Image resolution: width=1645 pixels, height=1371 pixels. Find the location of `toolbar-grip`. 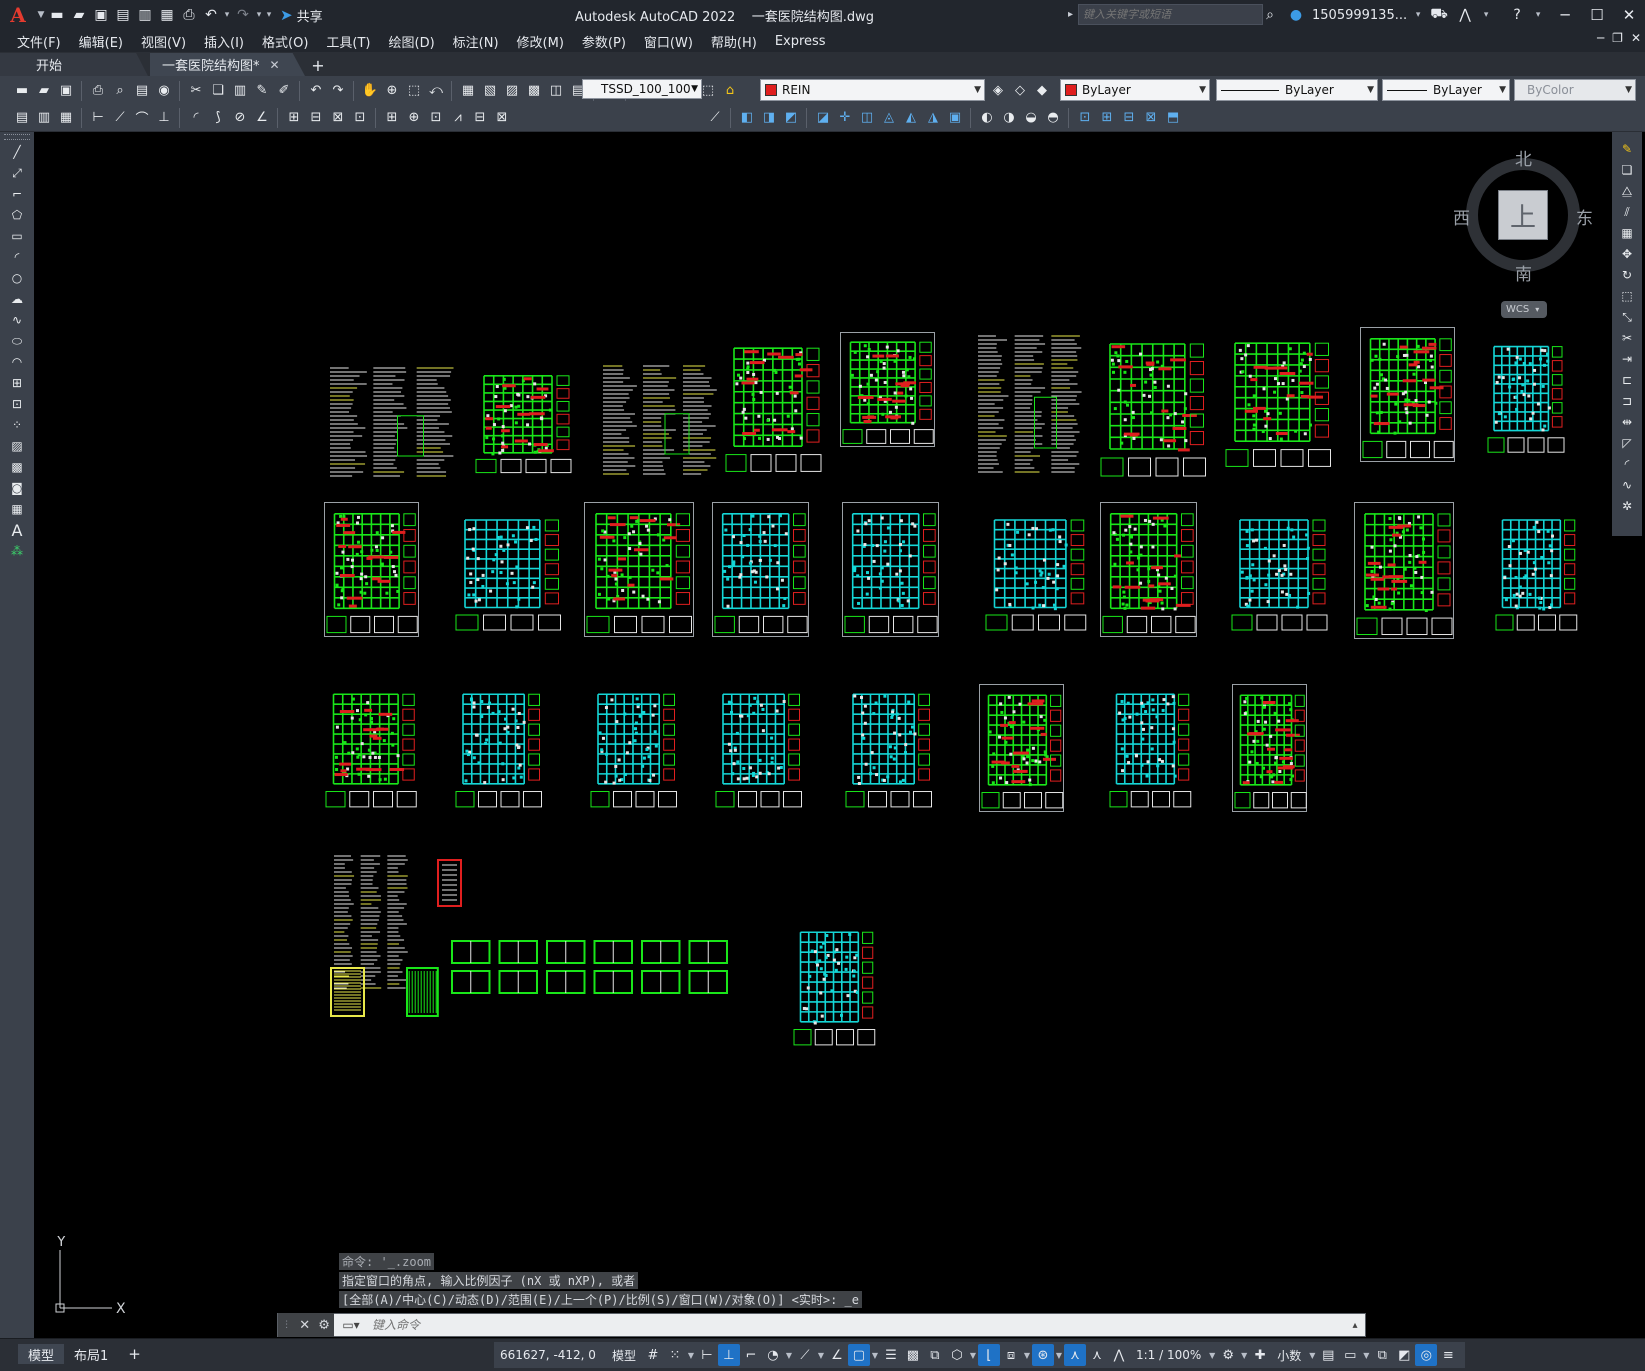

toolbar-grip is located at coordinates (17, 137).